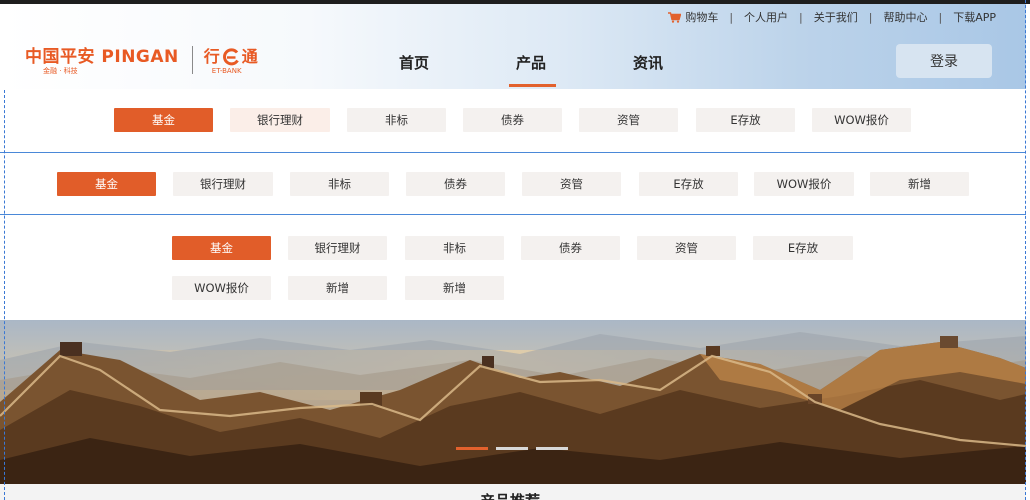  Describe the element at coordinates (905, 17) in the screenshot. I see `help-center-link: 帮助中心` at that location.